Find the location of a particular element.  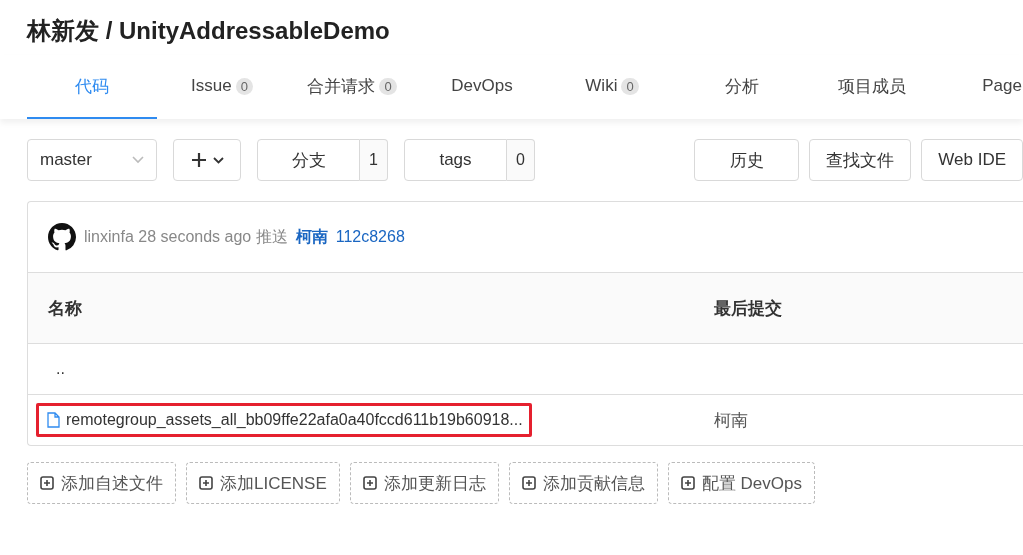

action-button: 查找文件 is located at coordinates (860, 160).